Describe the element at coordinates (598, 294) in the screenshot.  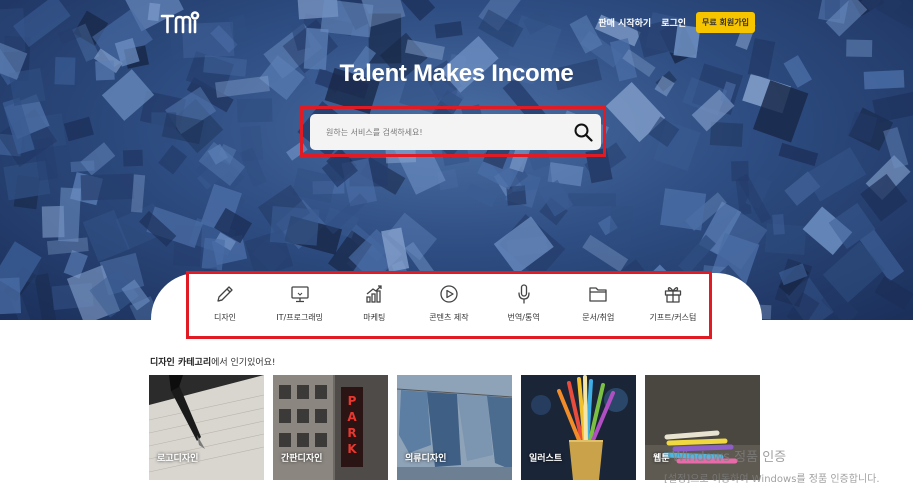
I see `folder-icon` at that location.